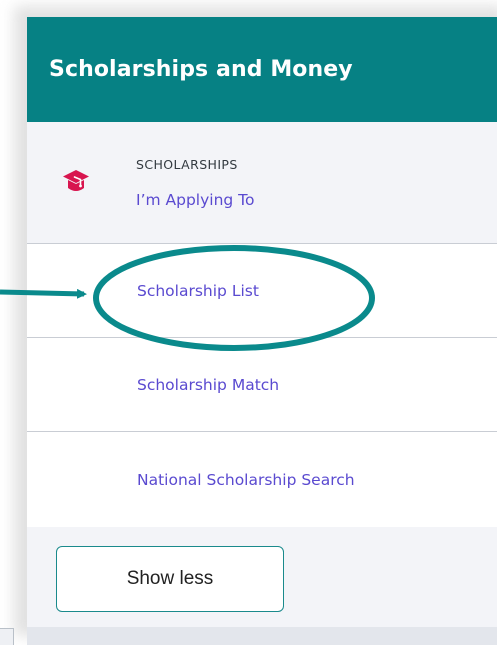  I want to click on window-corner, so click(7, 636).